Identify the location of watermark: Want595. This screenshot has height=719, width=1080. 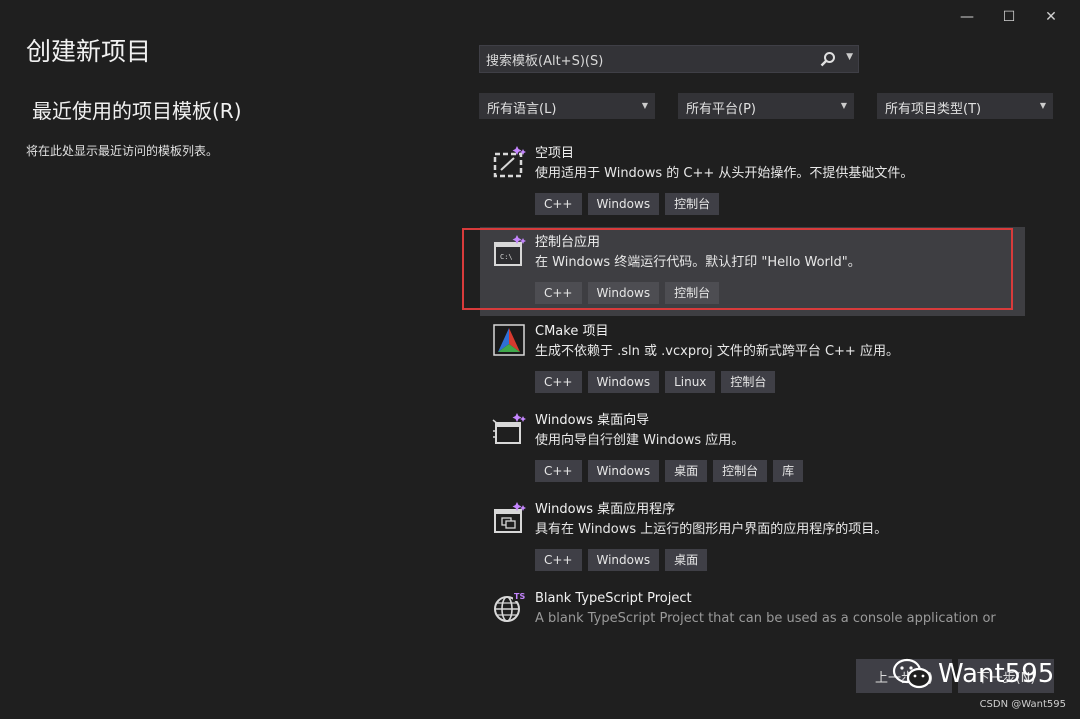
(973, 674).